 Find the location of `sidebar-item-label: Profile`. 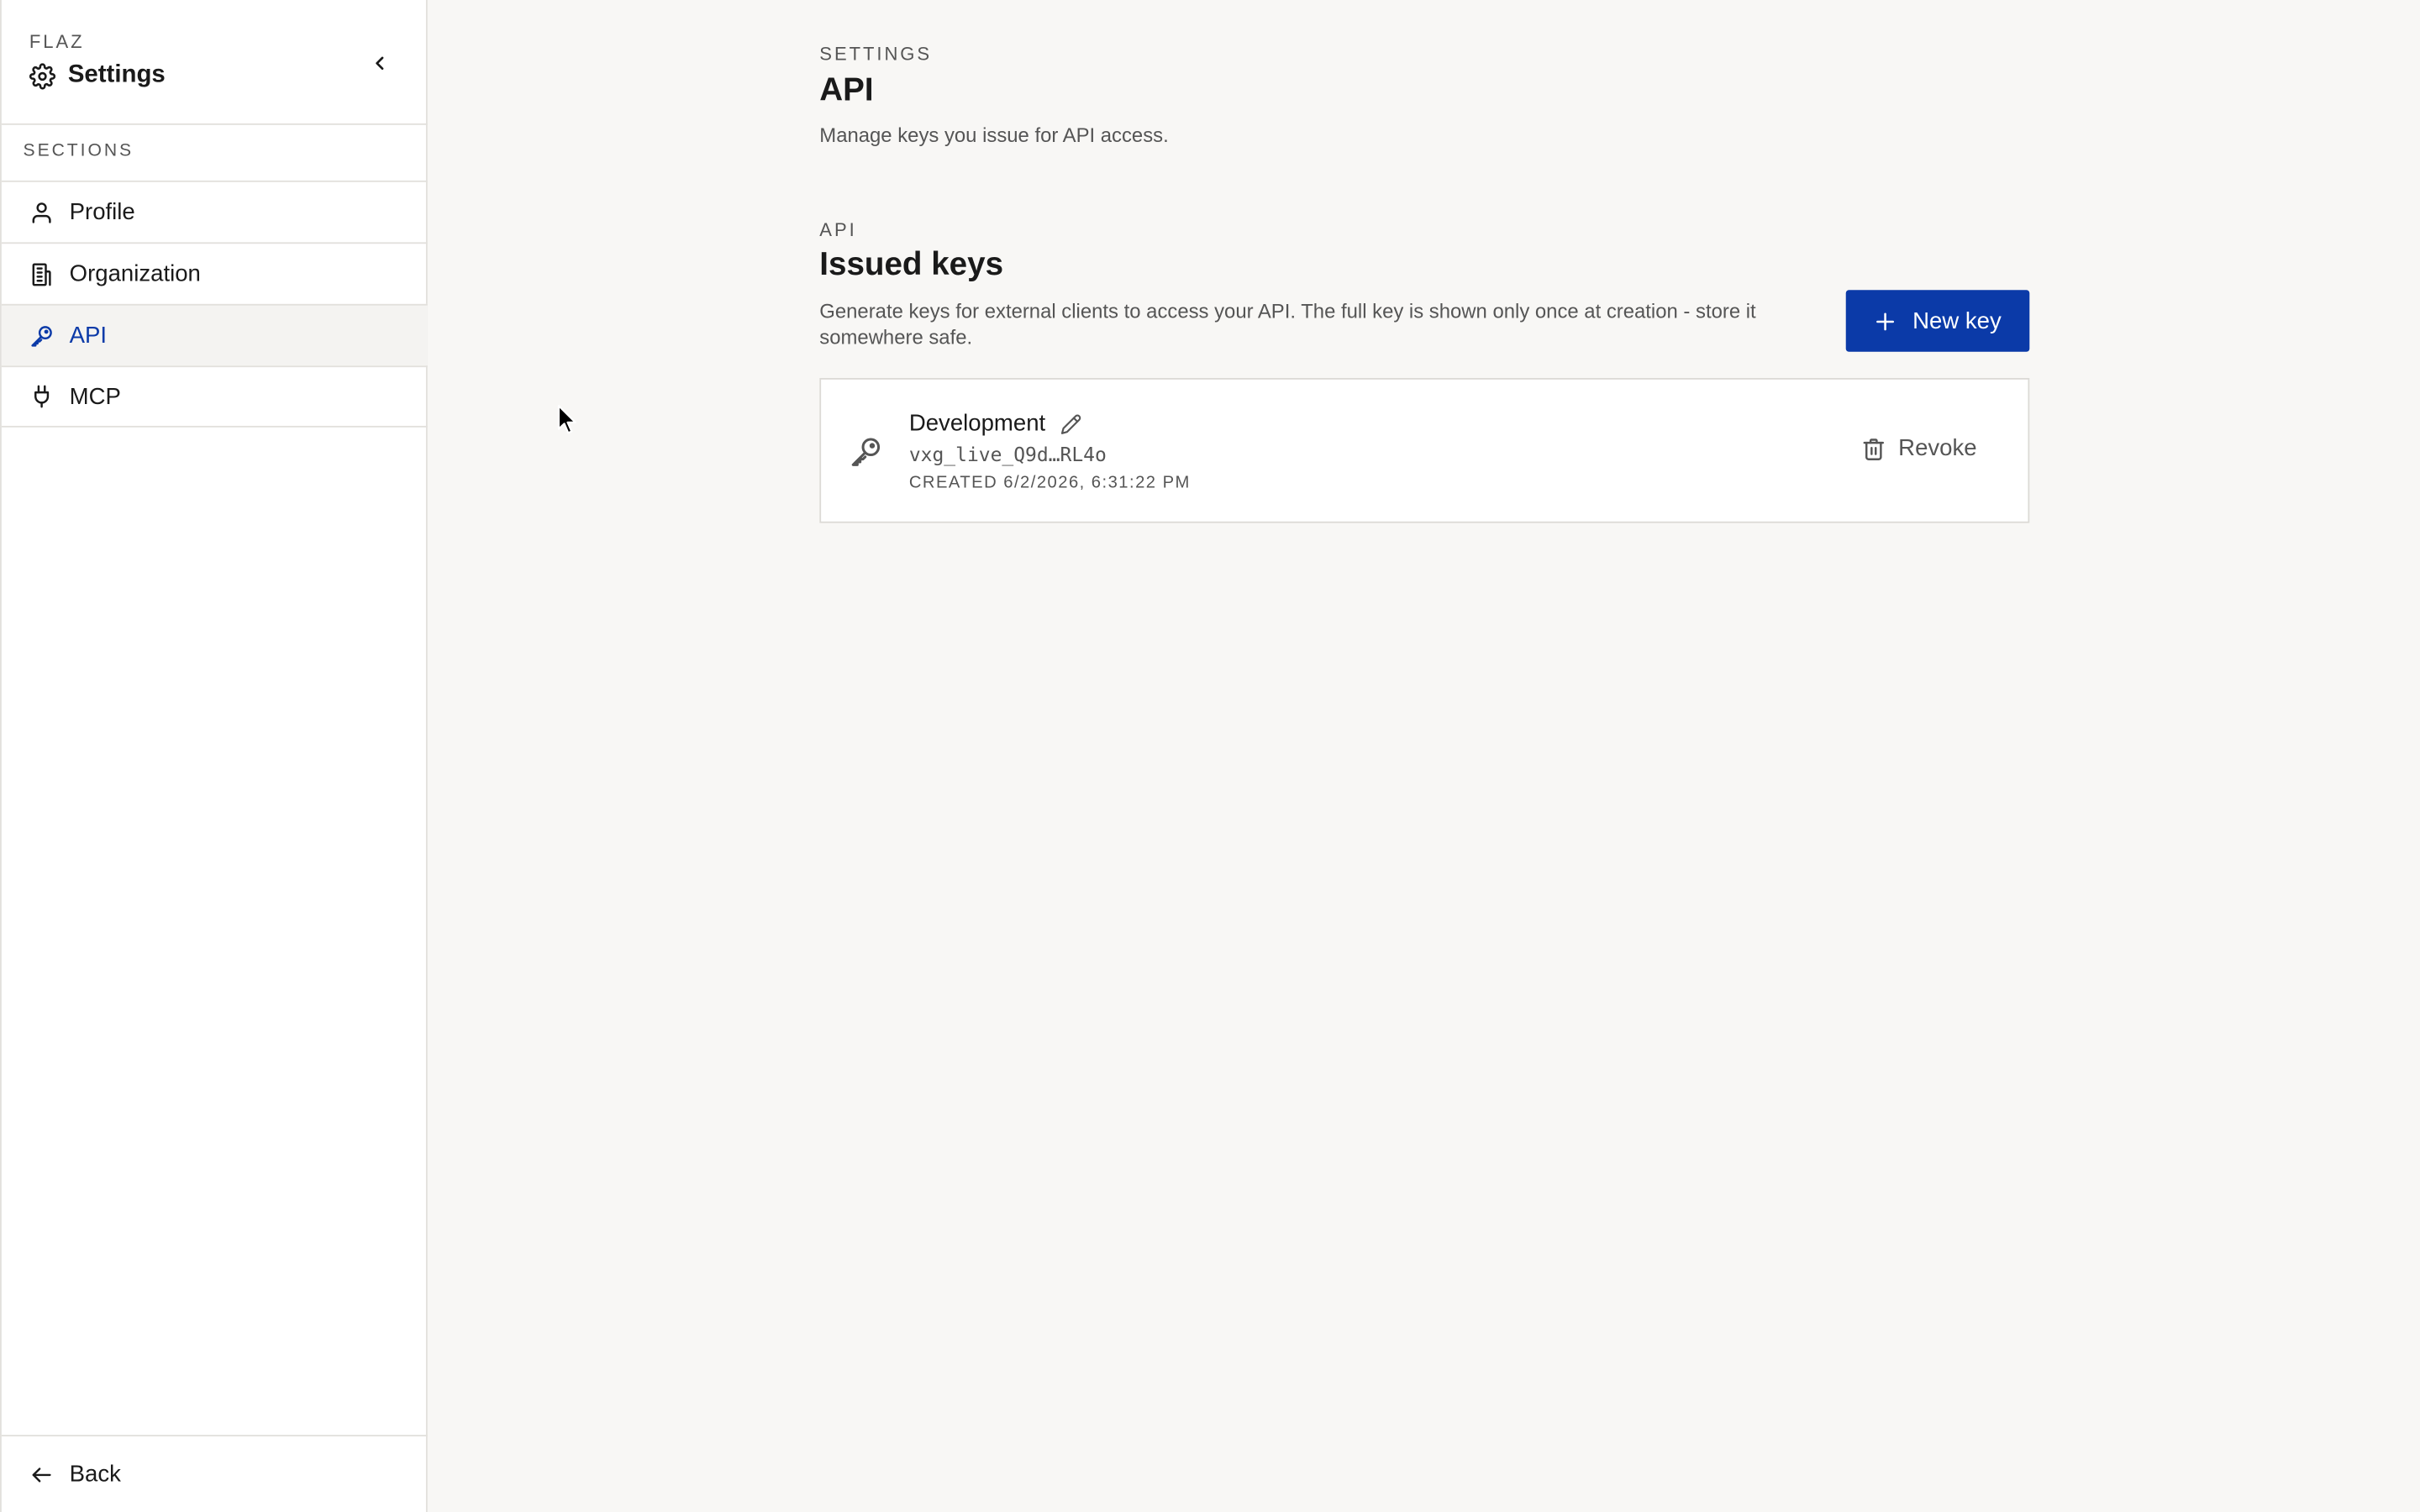

sidebar-item-label: Profile is located at coordinates (102, 212).